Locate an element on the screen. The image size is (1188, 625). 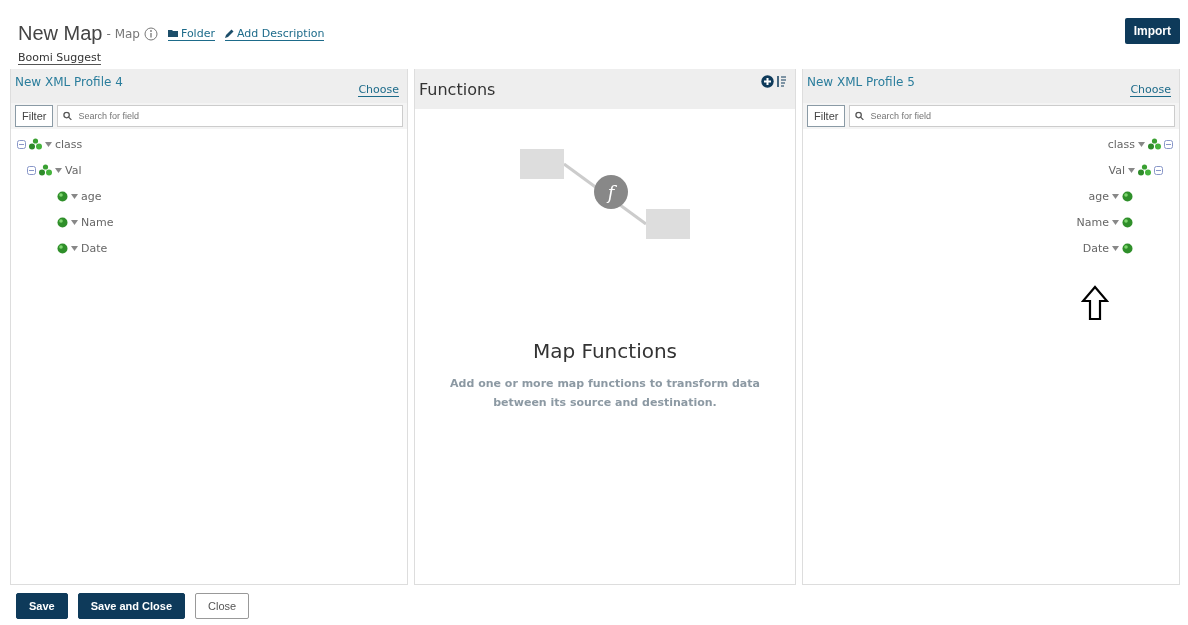
page-subtitle: - Map is located at coordinates (123, 33).